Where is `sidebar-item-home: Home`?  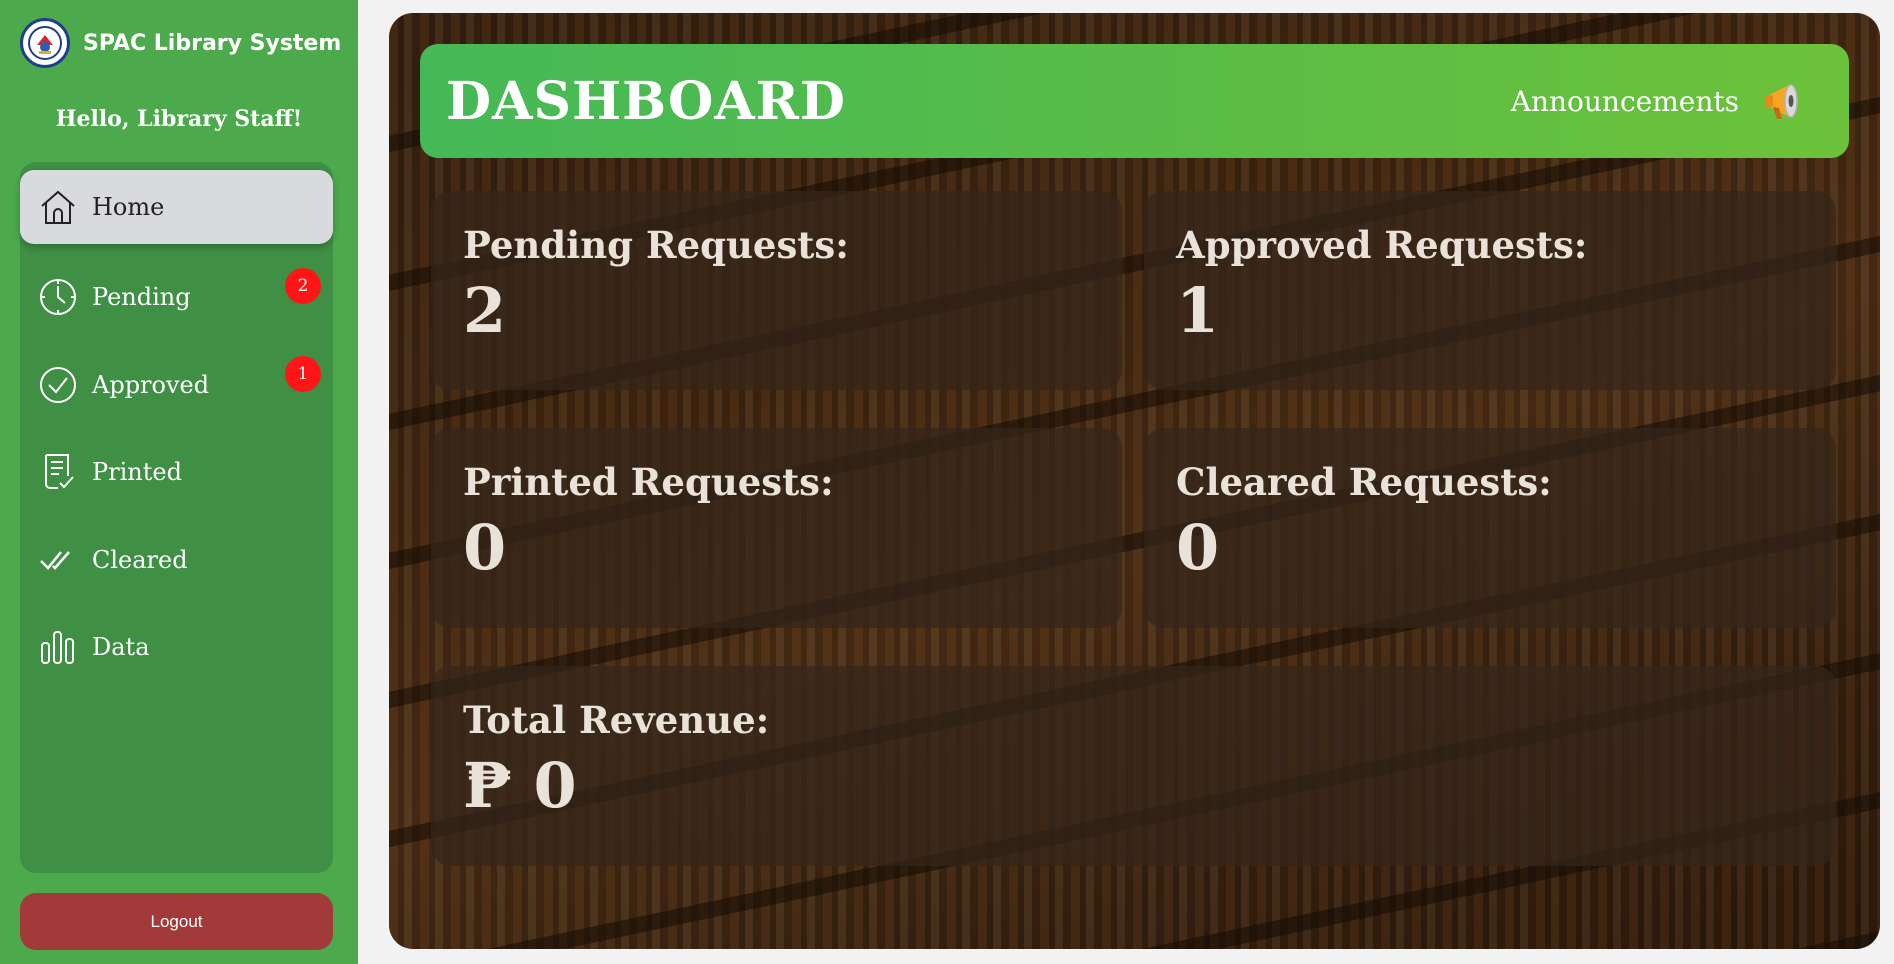
sidebar-item-home: Home is located at coordinates (176, 207).